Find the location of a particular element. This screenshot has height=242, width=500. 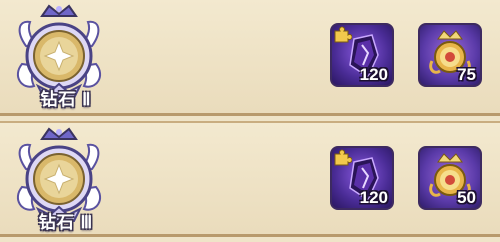

diamond-rank-emblem-icon: 钻石 Ⅱ is located at coordinates (59, 58).